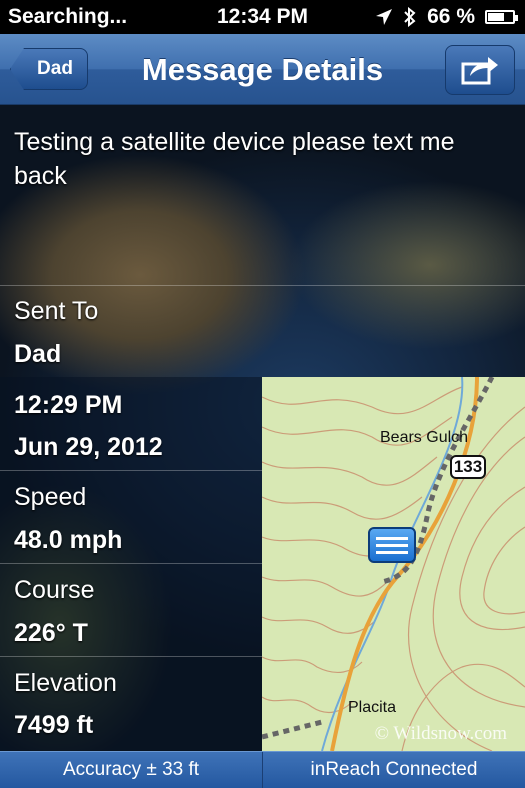 Image resolution: width=525 pixels, height=788 pixels. What do you see at coordinates (262, 769) in the screenshot?
I see `bottom-status-bar: Accuracy ± 33 ft inReach Connected` at bounding box center [262, 769].